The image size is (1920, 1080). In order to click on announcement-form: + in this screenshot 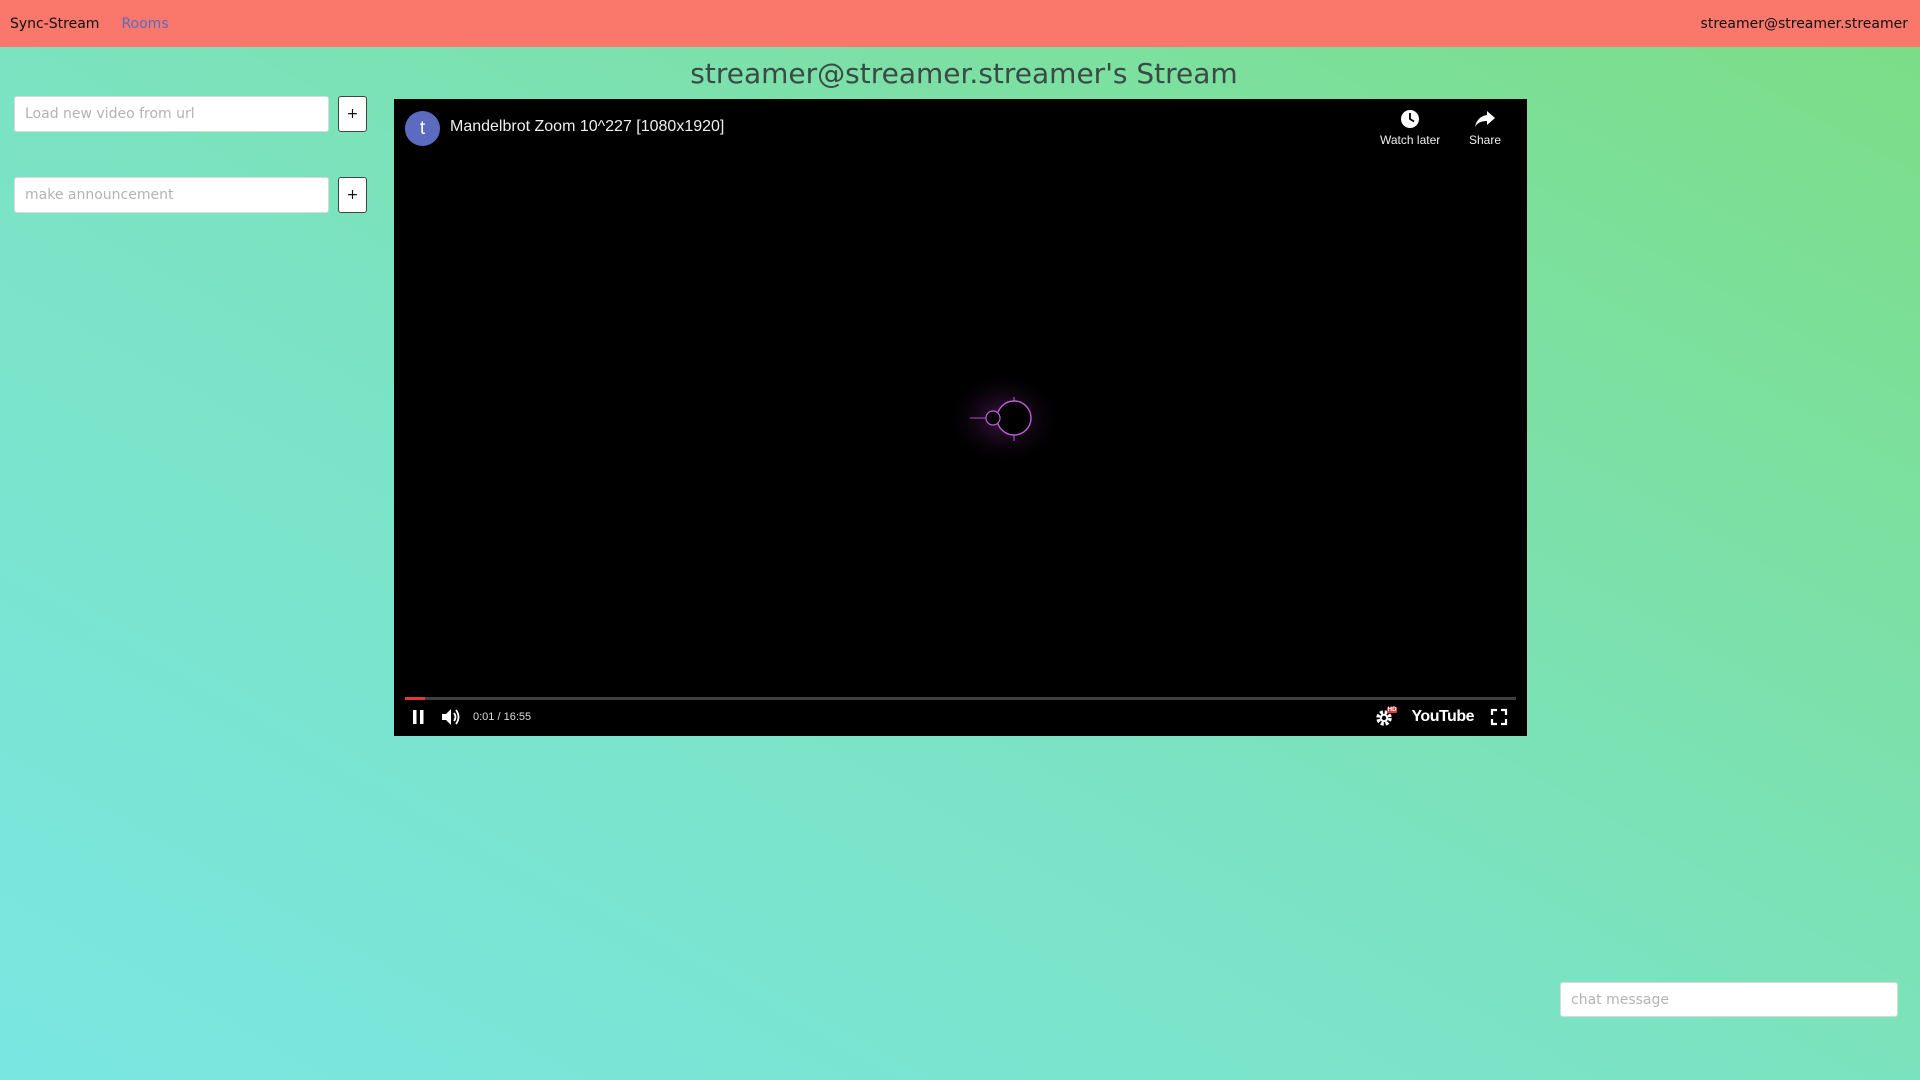, I will do `click(190, 195)`.